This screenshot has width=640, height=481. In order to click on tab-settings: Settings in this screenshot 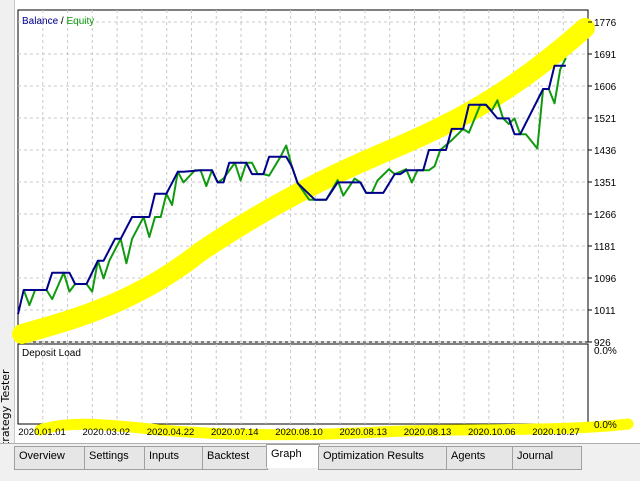, I will do `click(116, 458)`.